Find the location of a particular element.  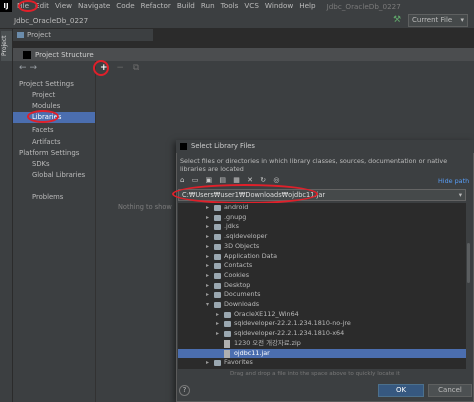

tree-row: ▸ Desktop is located at coordinates (322, 286).